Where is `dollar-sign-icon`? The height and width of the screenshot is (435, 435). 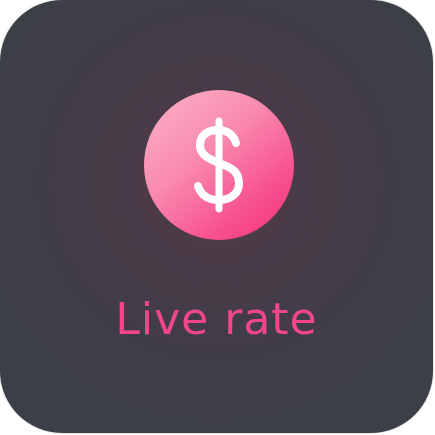 dollar-sign-icon is located at coordinates (218, 165).